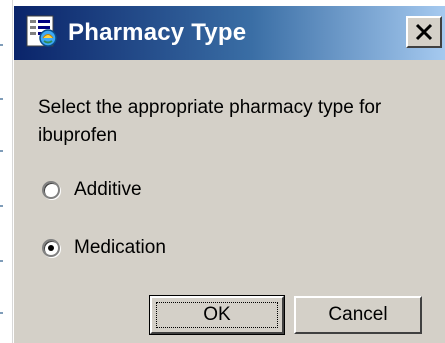 Image resolution: width=445 pixels, height=343 pixels. I want to click on ok-button: OK, so click(217, 315).